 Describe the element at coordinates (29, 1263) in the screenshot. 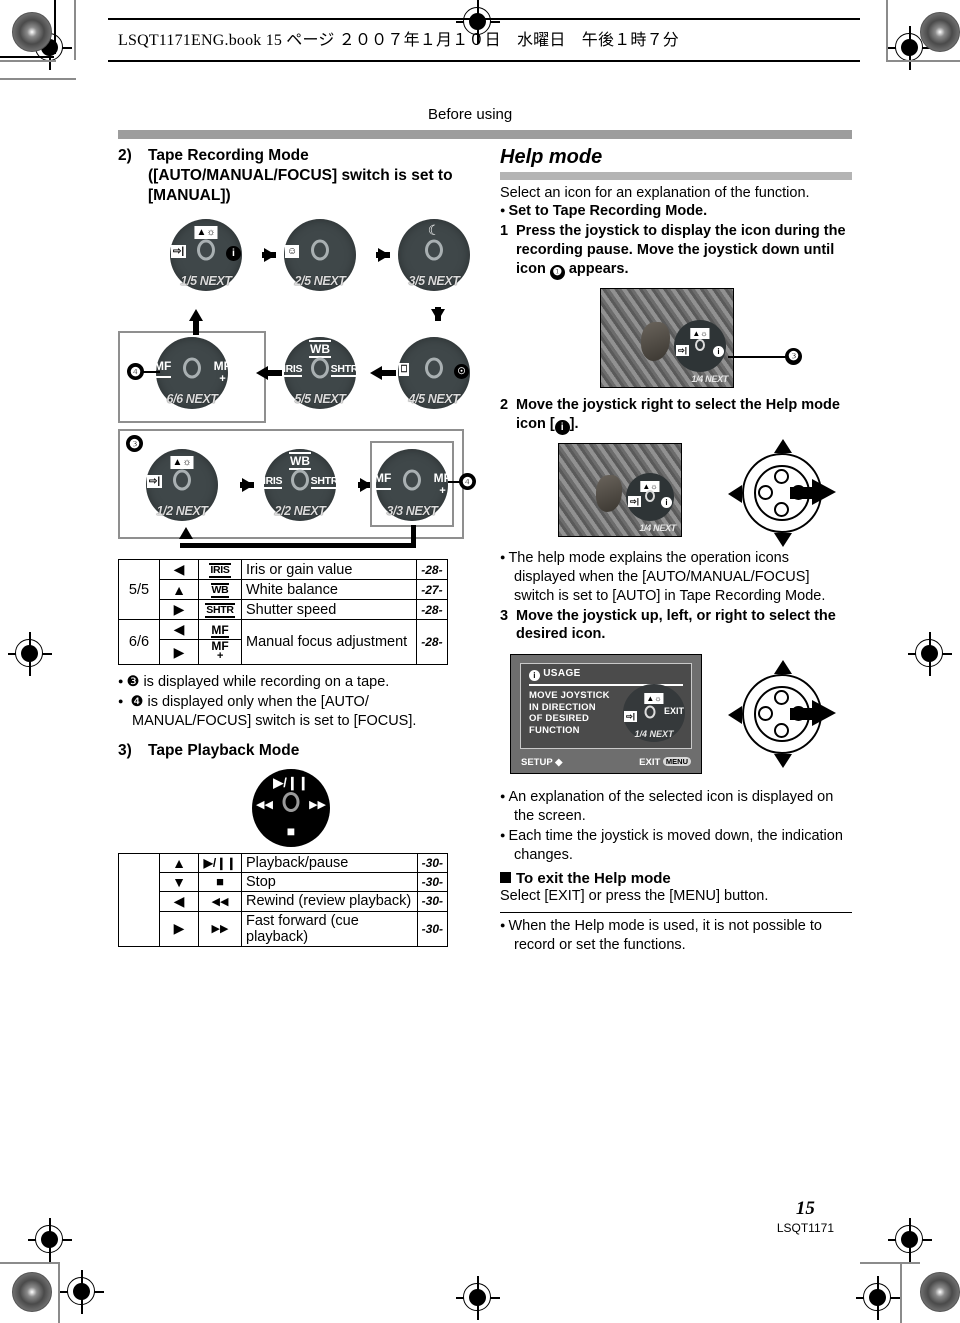

I see `trim-line-bottom-left-h` at that location.